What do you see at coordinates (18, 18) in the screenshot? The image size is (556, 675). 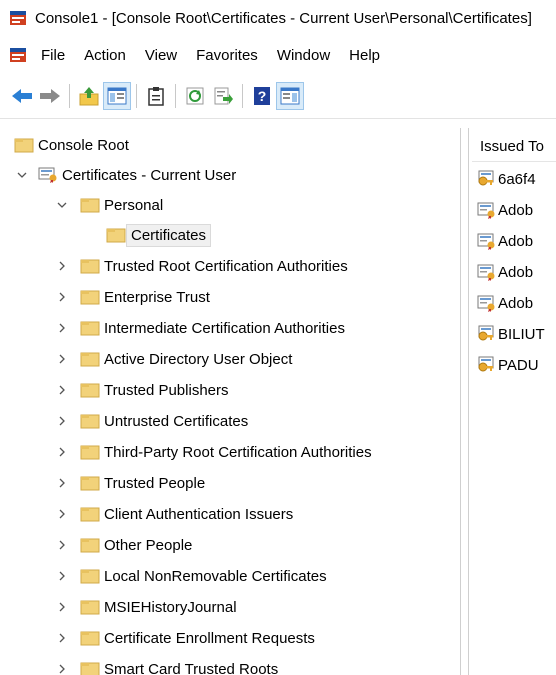 I see `mmc-app-icon` at bounding box center [18, 18].